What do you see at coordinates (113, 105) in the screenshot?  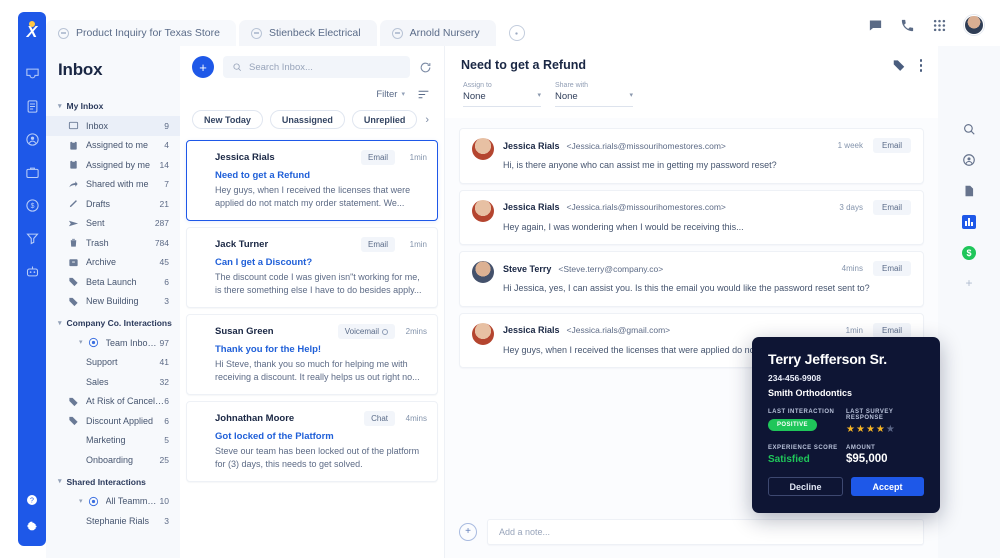 I see `sidebar-group-my-inbox: ▾ My Inbox` at bounding box center [113, 105].